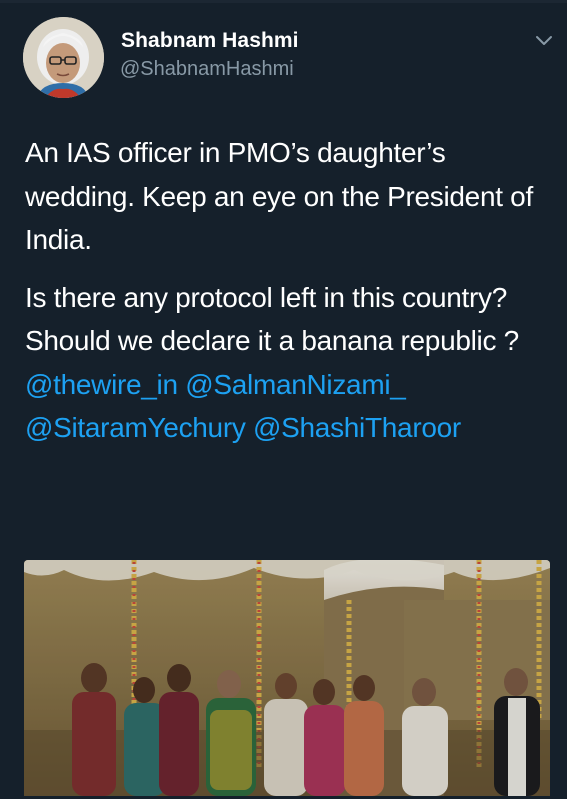  I want to click on mention-link: @thewire_in, so click(101, 384).